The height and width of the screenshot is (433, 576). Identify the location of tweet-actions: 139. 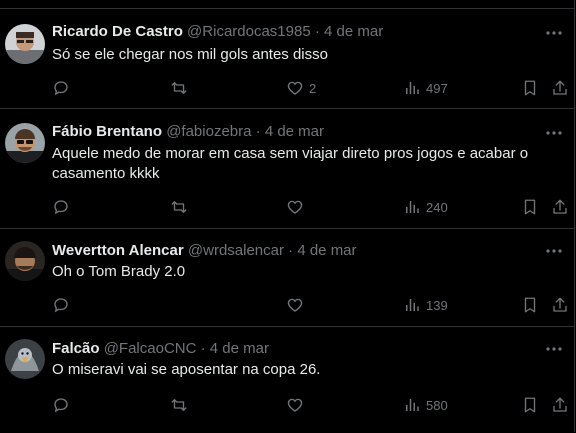
(312, 305).